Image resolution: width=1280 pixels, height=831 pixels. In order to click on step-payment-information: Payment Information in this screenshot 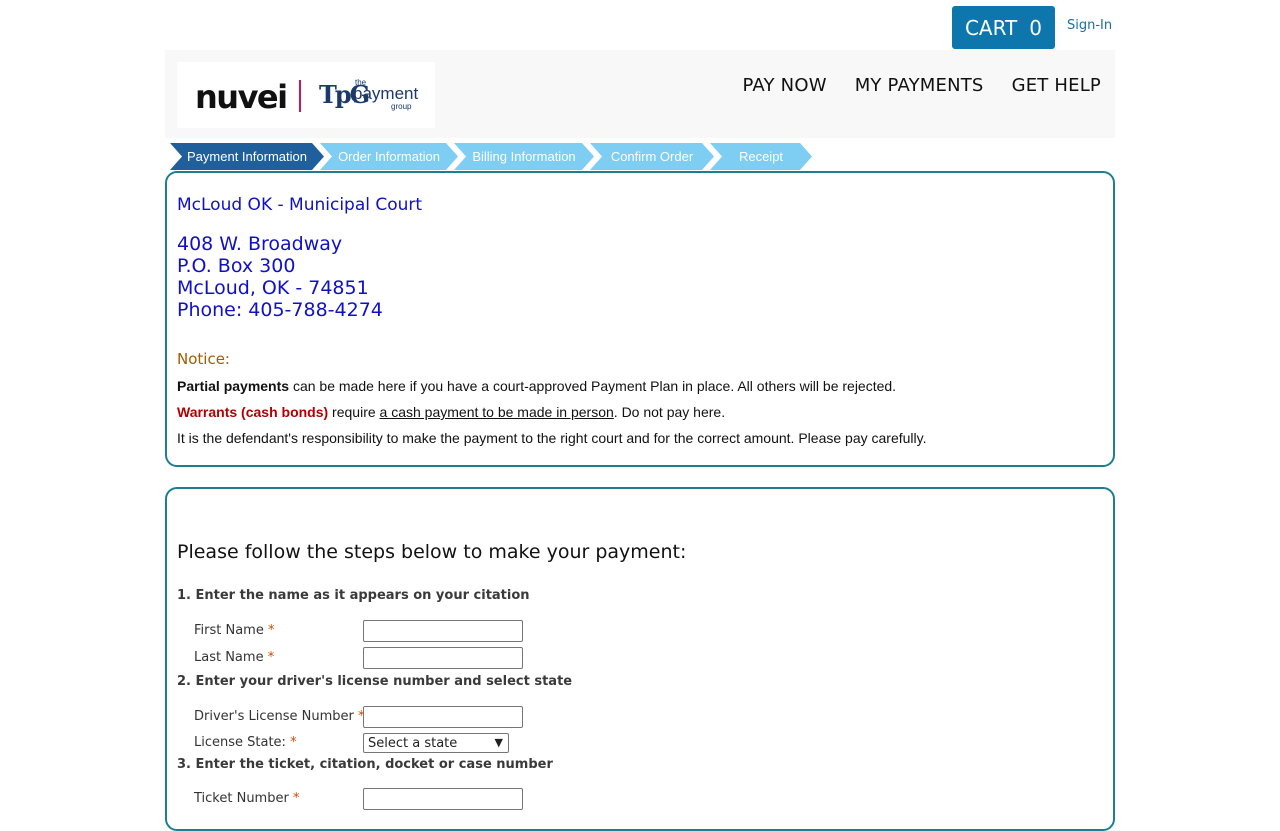, I will do `click(247, 156)`.